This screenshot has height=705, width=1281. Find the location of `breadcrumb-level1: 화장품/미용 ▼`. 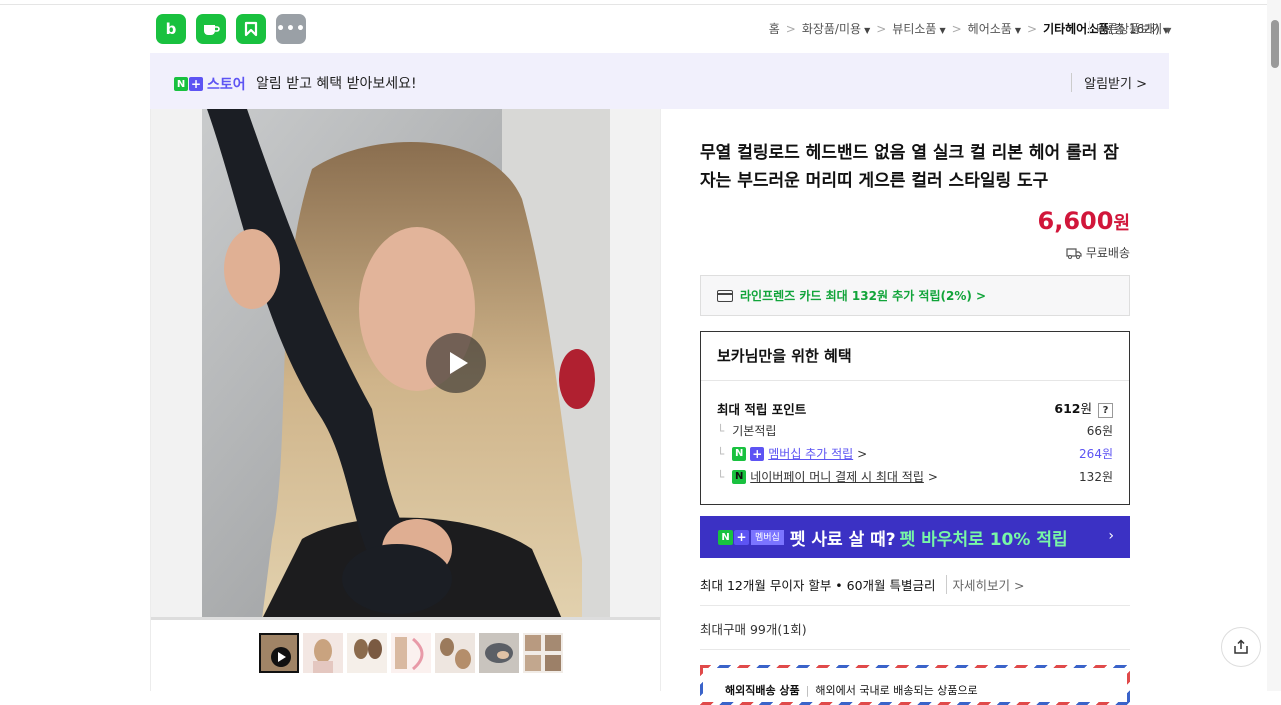

breadcrumb-level1: 화장품/미용 ▼ is located at coordinates (836, 28).